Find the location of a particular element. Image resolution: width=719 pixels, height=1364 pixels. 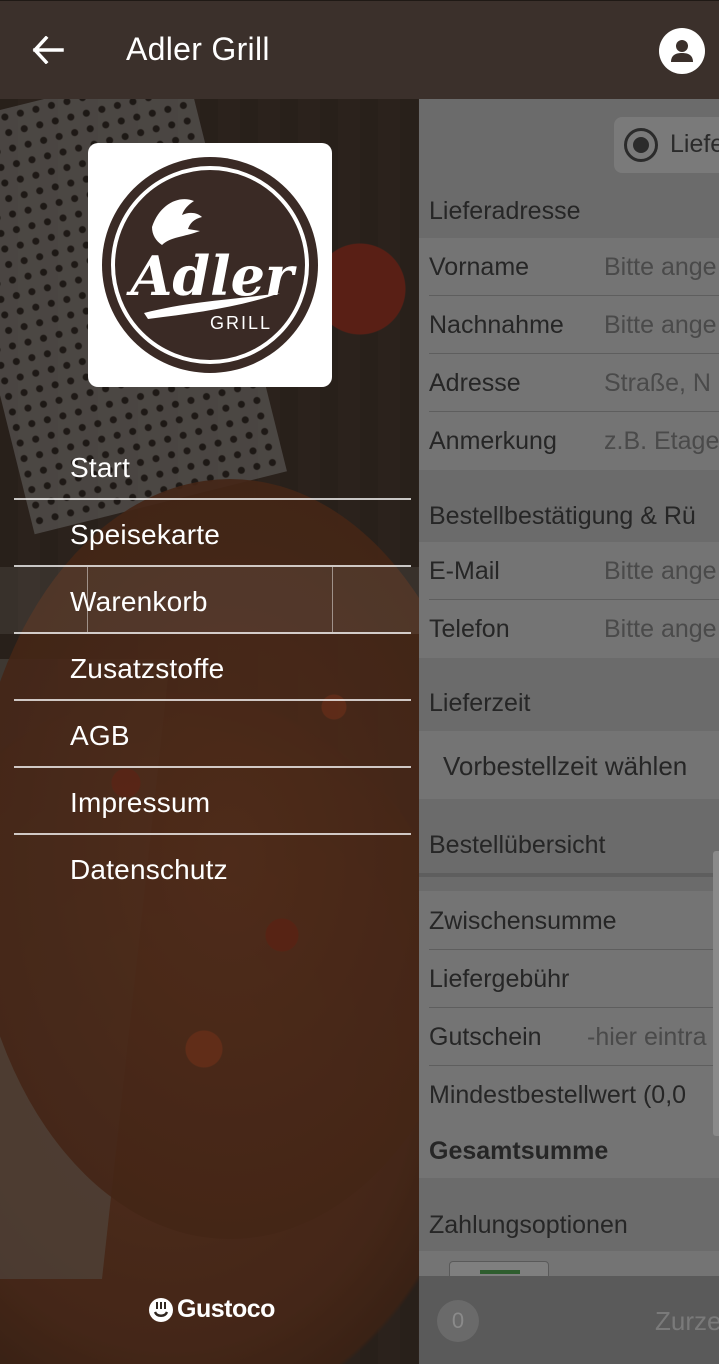

delivery-fee-label: Liefergebühr is located at coordinates (499, 979).